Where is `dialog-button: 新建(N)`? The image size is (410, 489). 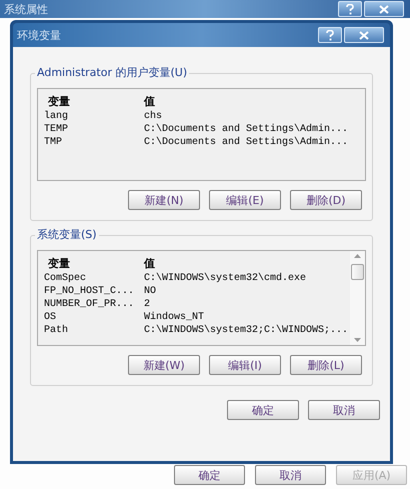
dialog-button: 新建(N) is located at coordinates (164, 200).